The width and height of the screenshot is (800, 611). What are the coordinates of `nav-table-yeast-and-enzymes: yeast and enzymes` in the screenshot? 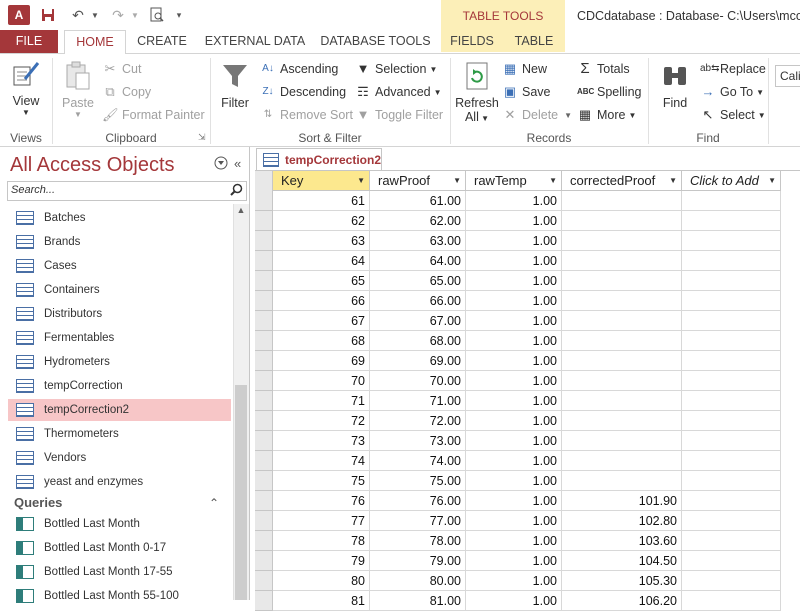 It's located at (119, 482).